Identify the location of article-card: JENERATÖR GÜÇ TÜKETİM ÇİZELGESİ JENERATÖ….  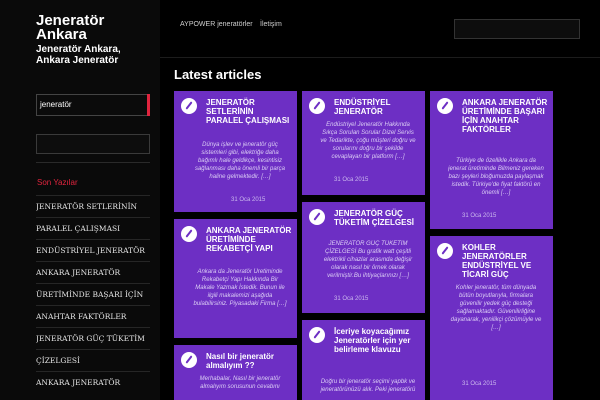
(363, 257).